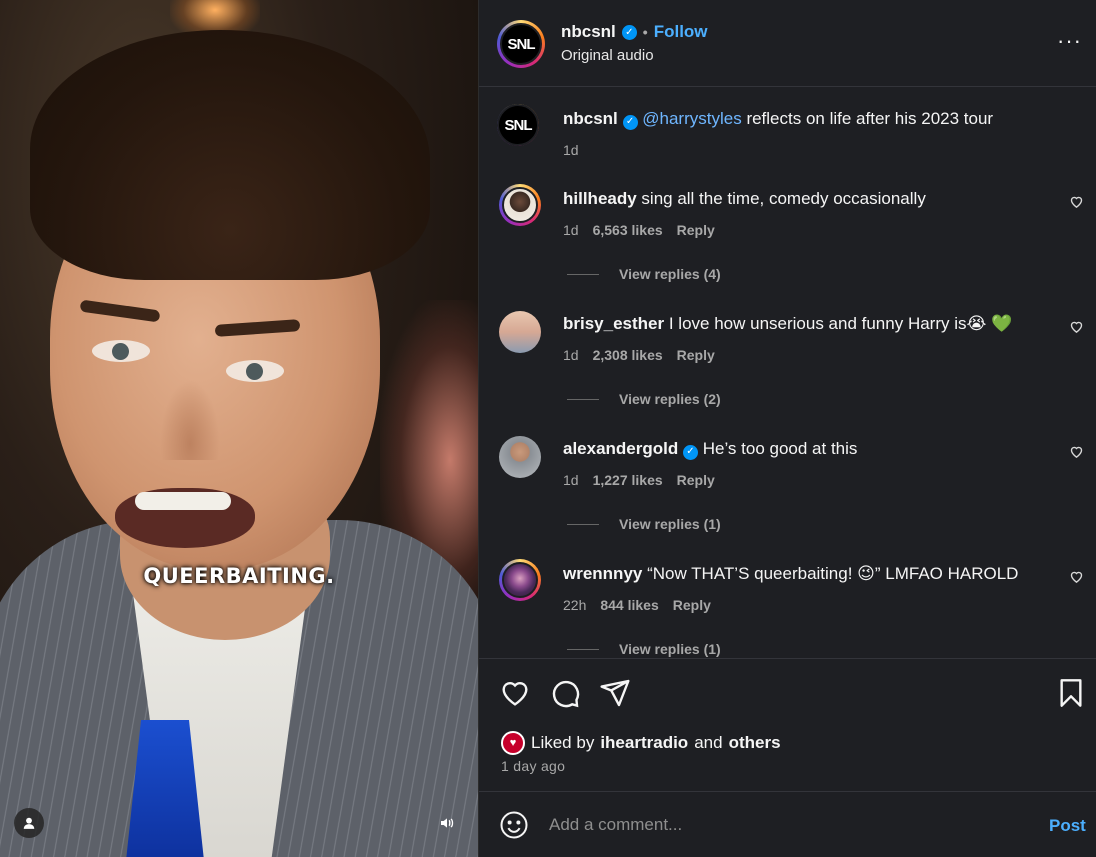  What do you see at coordinates (828, 323) in the screenshot?
I see `comment-body: I love how unserious and funny Harry is😭` at bounding box center [828, 323].